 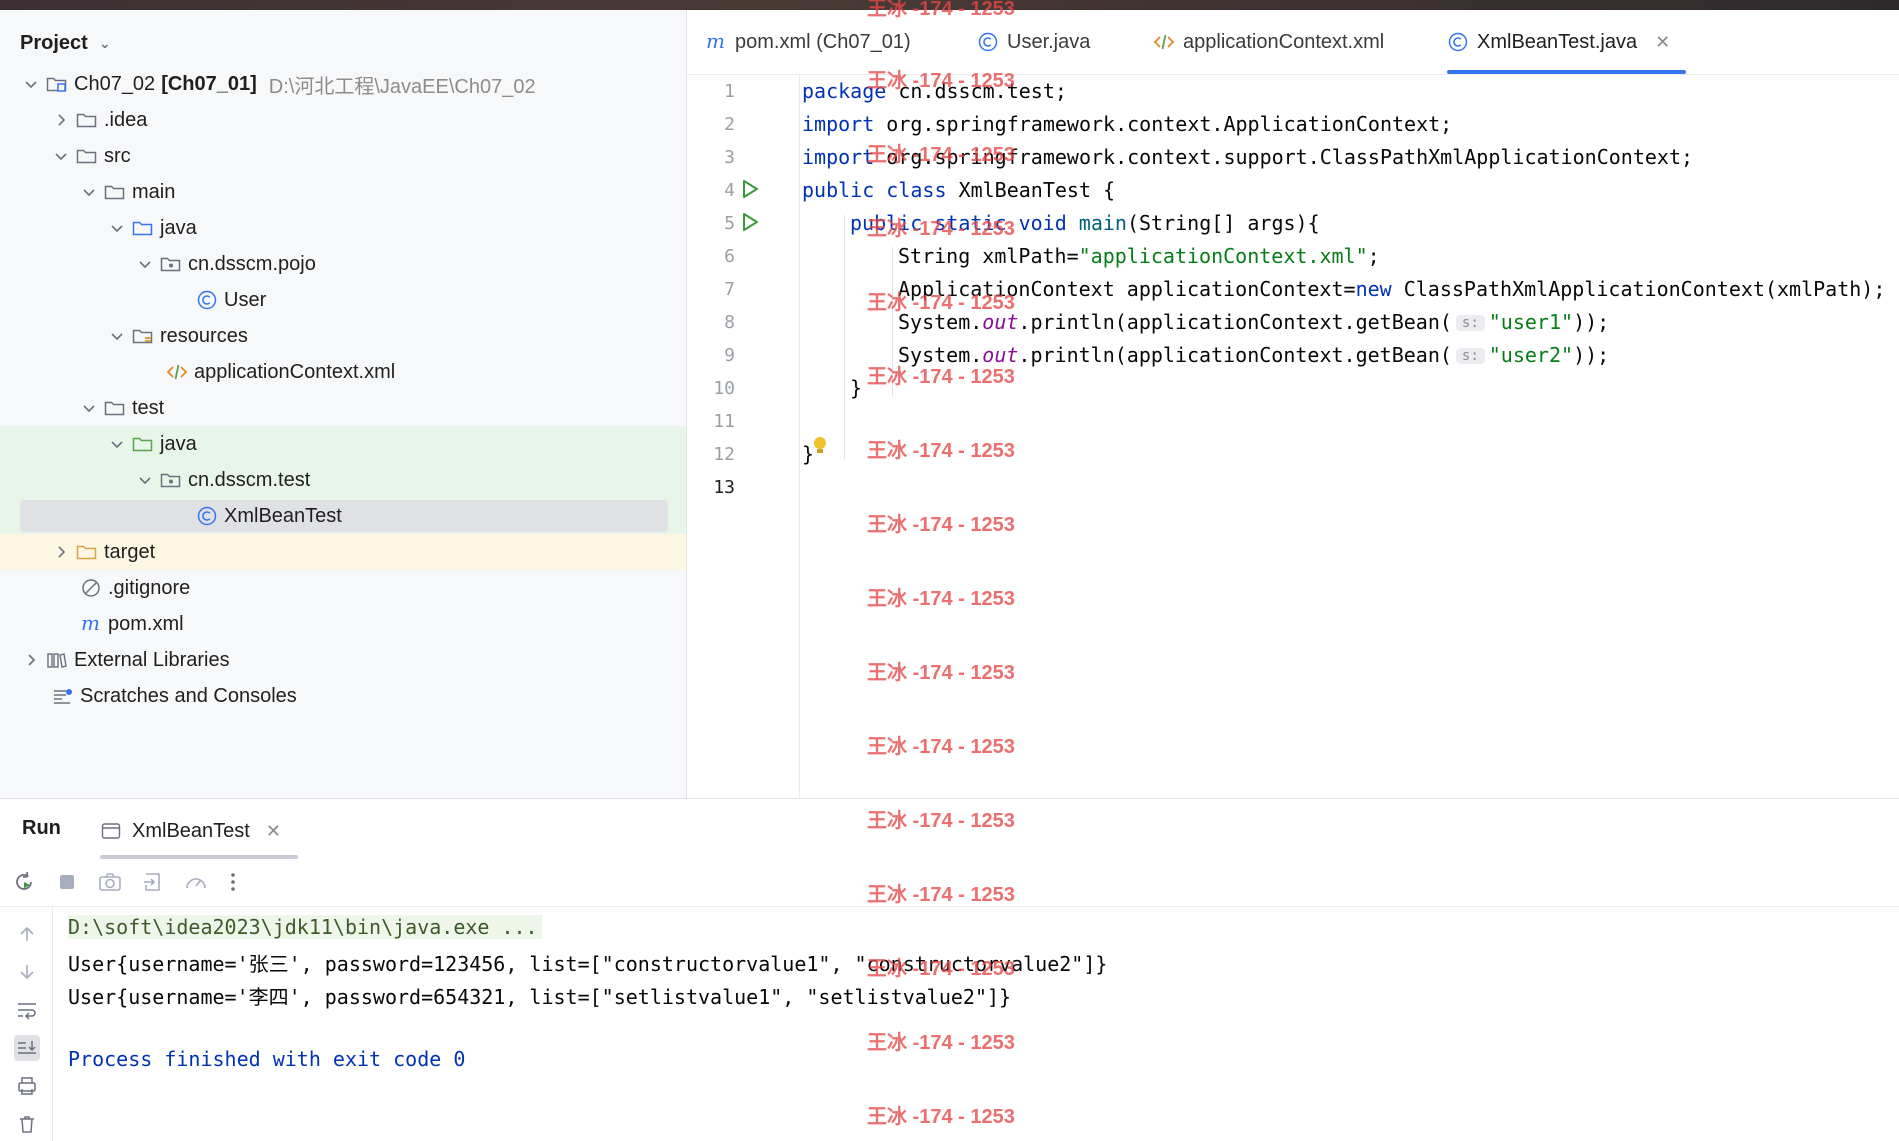 I want to click on code-line-6: String xmlPath="applicationContext.xml";, so click(x=1139, y=256).